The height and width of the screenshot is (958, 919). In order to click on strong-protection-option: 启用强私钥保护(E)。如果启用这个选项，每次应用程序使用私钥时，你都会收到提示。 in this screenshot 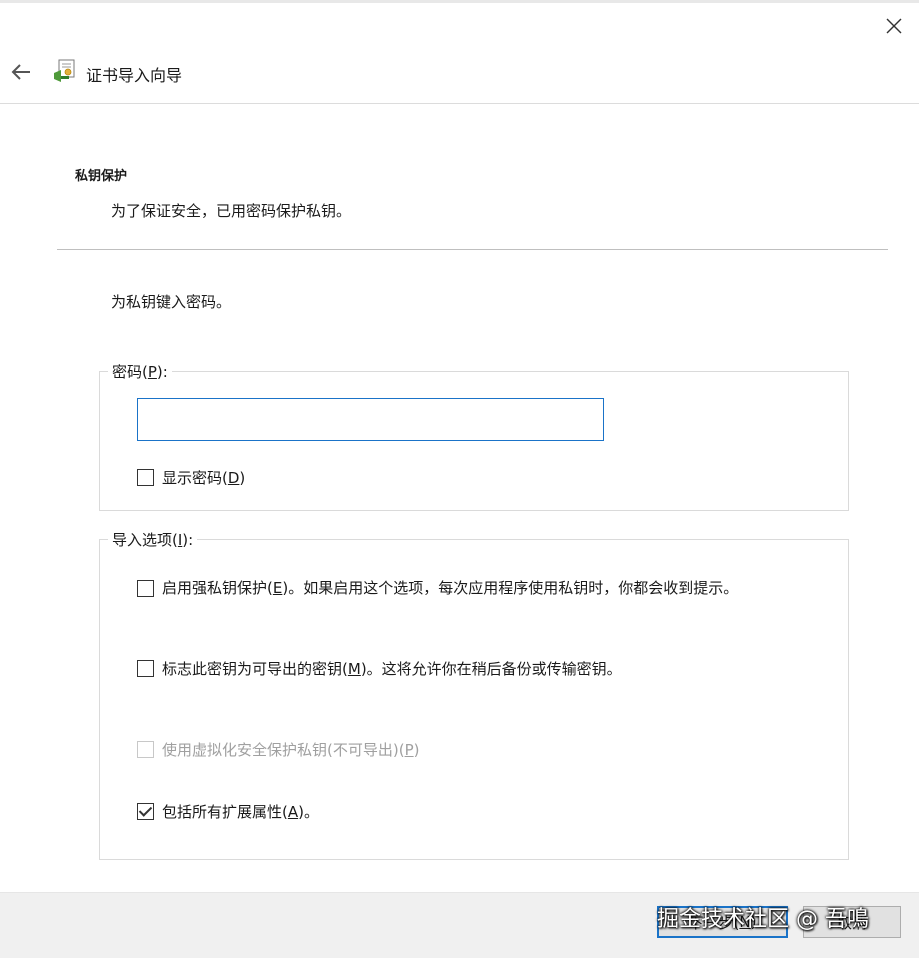, I will do `click(479, 589)`.